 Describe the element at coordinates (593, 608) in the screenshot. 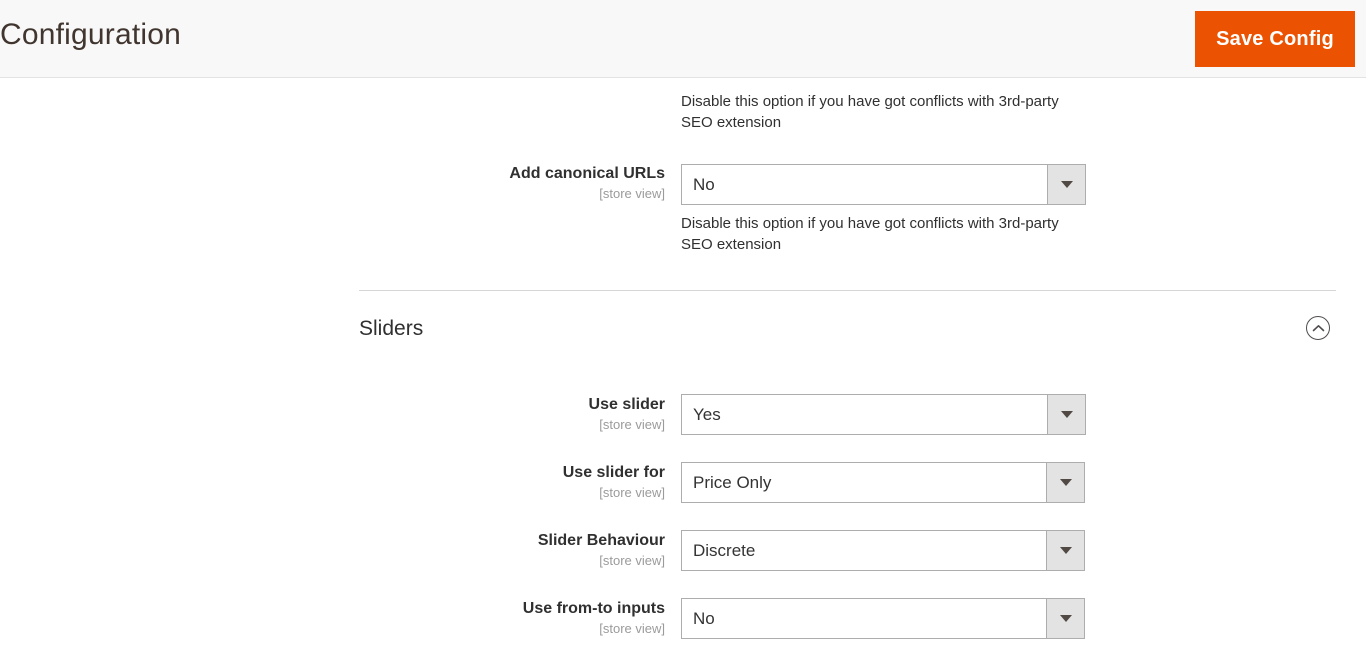

I see `field-label-text: Use from-to inputs` at that location.